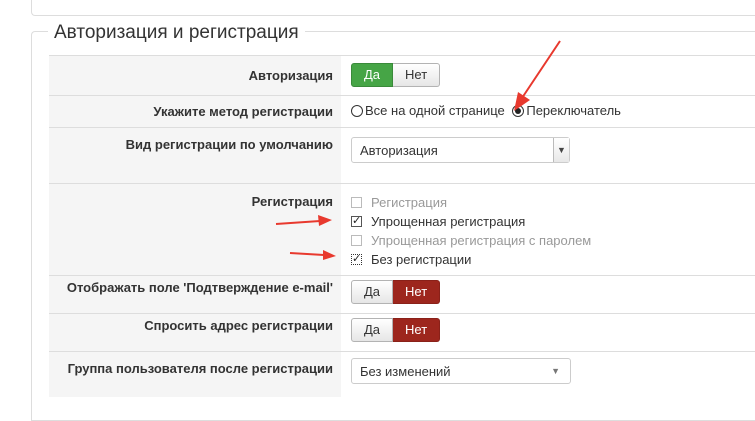 The height and width of the screenshot is (421, 755). What do you see at coordinates (195, 75) in the screenshot?
I see `auth-label: Авторизация` at bounding box center [195, 75].